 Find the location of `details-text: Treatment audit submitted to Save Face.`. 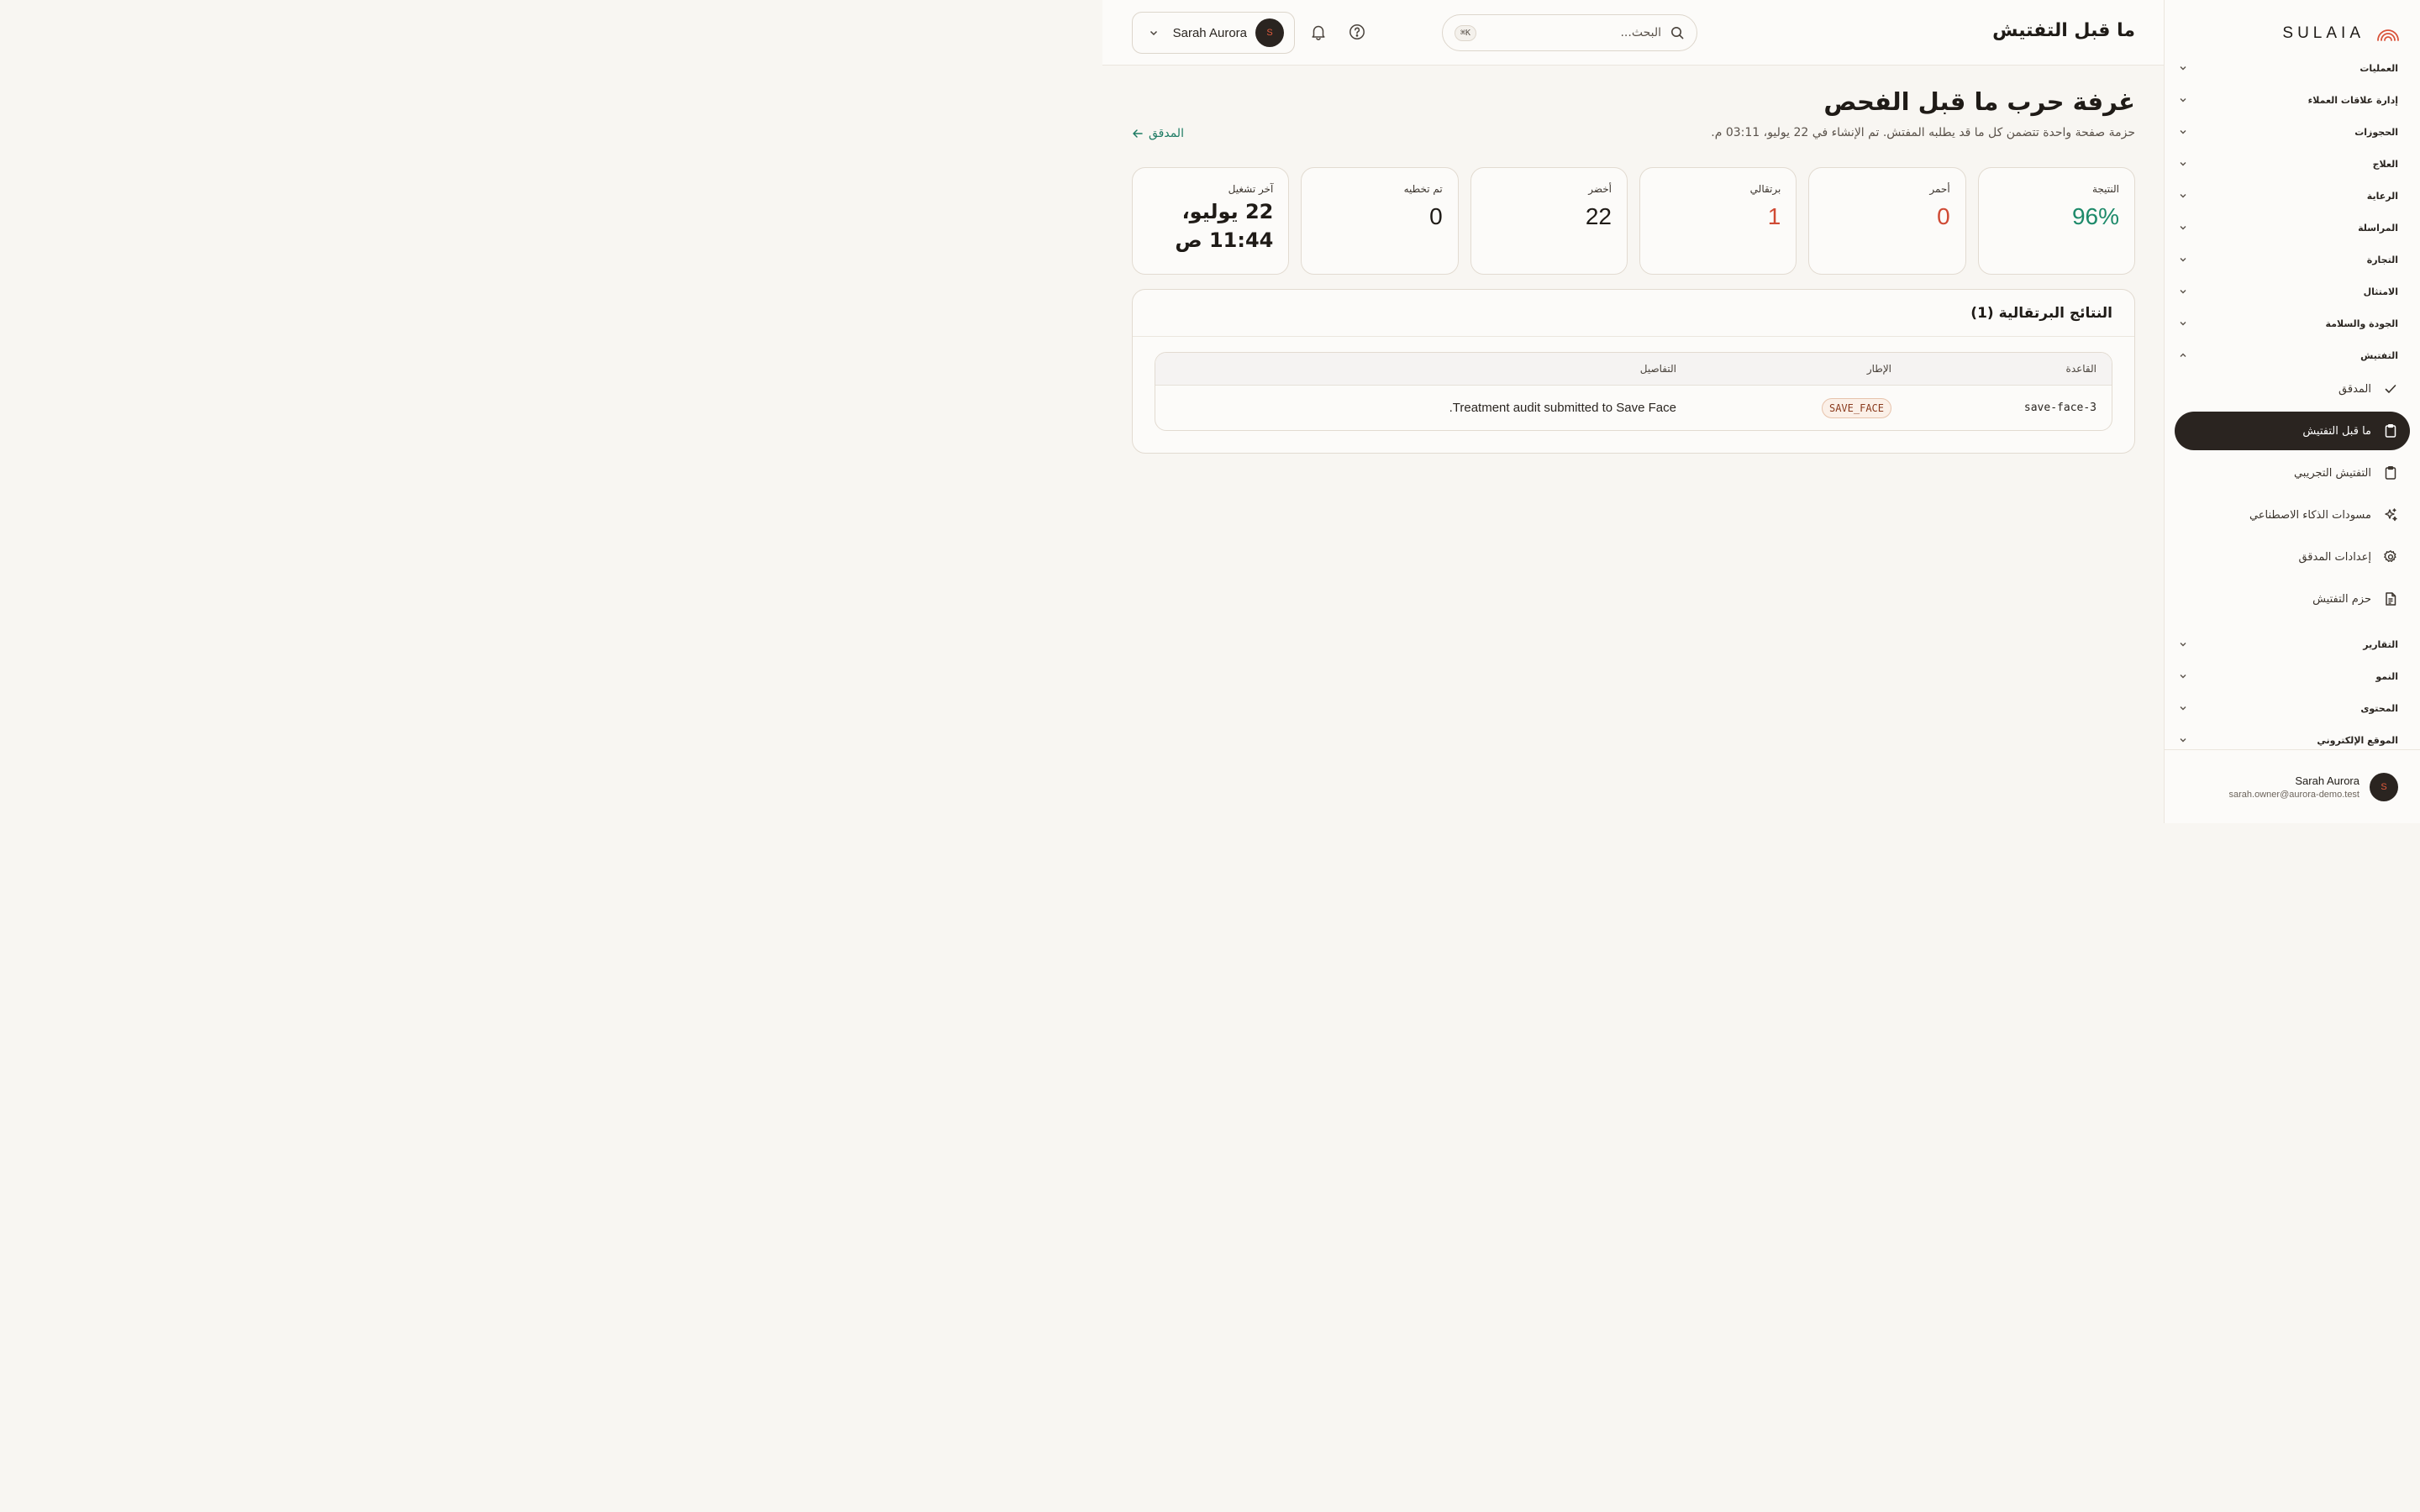

details-text: Treatment audit submitted to Save Face. is located at coordinates (1562, 408).